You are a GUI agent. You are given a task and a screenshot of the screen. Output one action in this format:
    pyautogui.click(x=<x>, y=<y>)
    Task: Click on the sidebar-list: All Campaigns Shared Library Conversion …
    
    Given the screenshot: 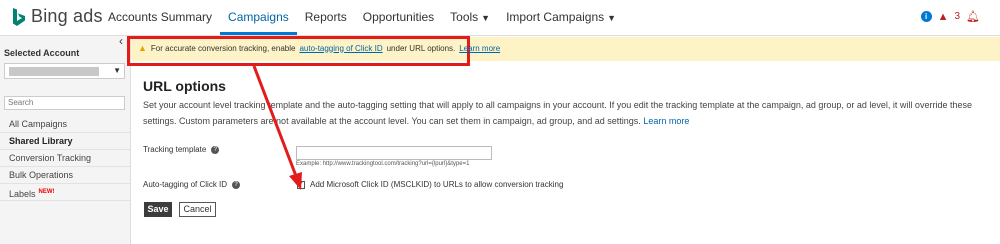 What is the action you would take?
    pyautogui.click(x=65, y=158)
    